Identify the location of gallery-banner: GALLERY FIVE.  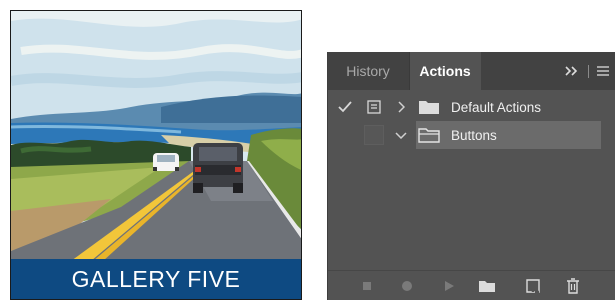
(156, 279).